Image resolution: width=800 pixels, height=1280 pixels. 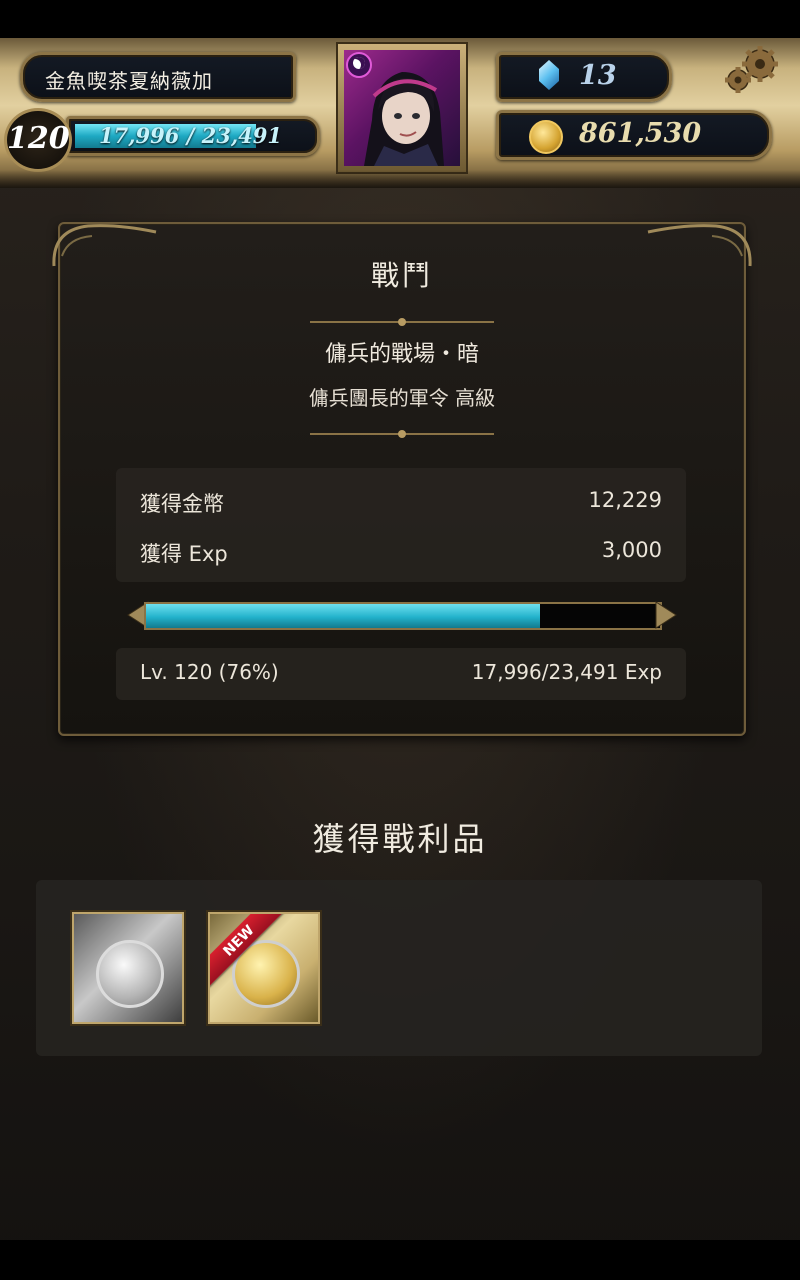 What do you see at coordinates (129, 81) in the screenshot?
I see `player-name: 金魚喫茶夏納薇加` at bounding box center [129, 81].